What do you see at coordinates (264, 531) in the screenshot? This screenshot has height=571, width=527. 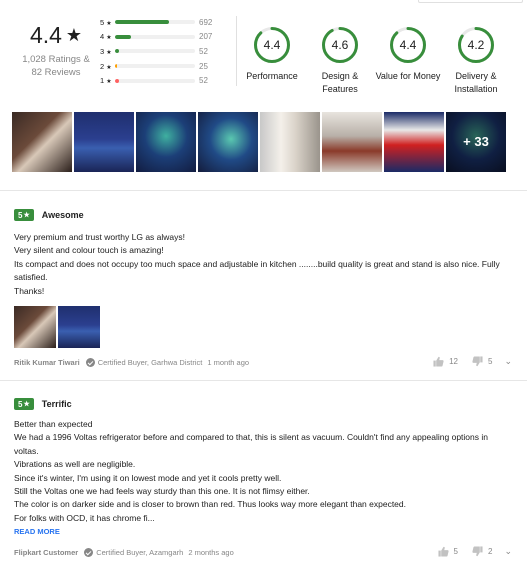 I see `read-more-link: READ MORE` at bounding box center [264, 531].